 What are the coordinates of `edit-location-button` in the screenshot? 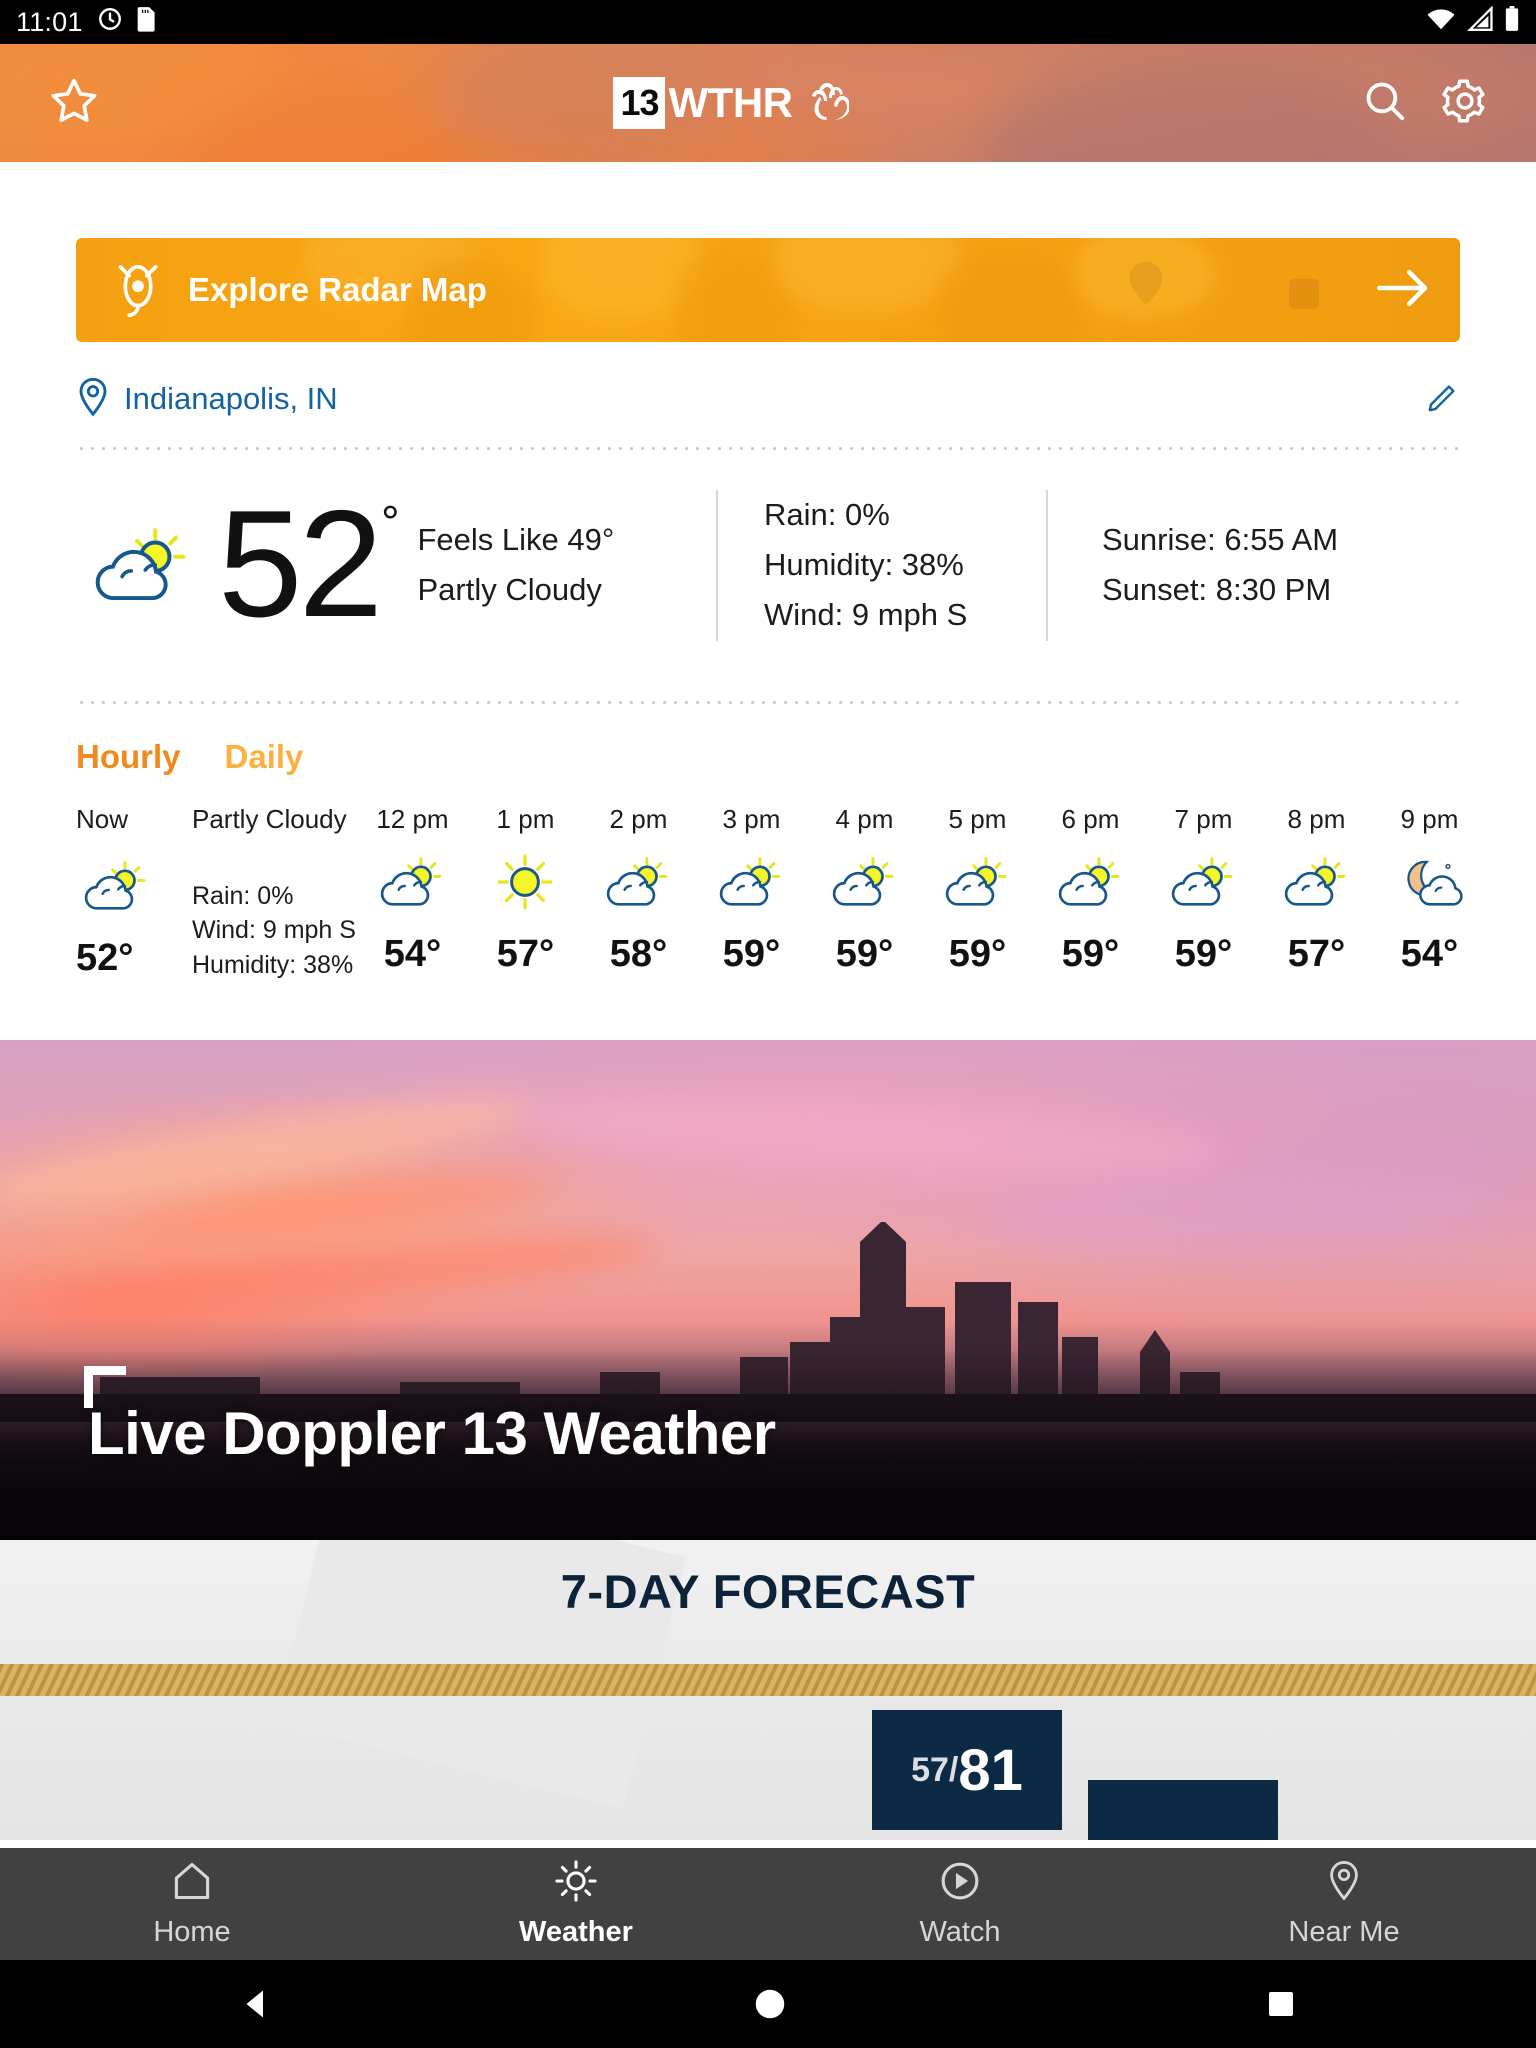 It's located at (1443, 399).